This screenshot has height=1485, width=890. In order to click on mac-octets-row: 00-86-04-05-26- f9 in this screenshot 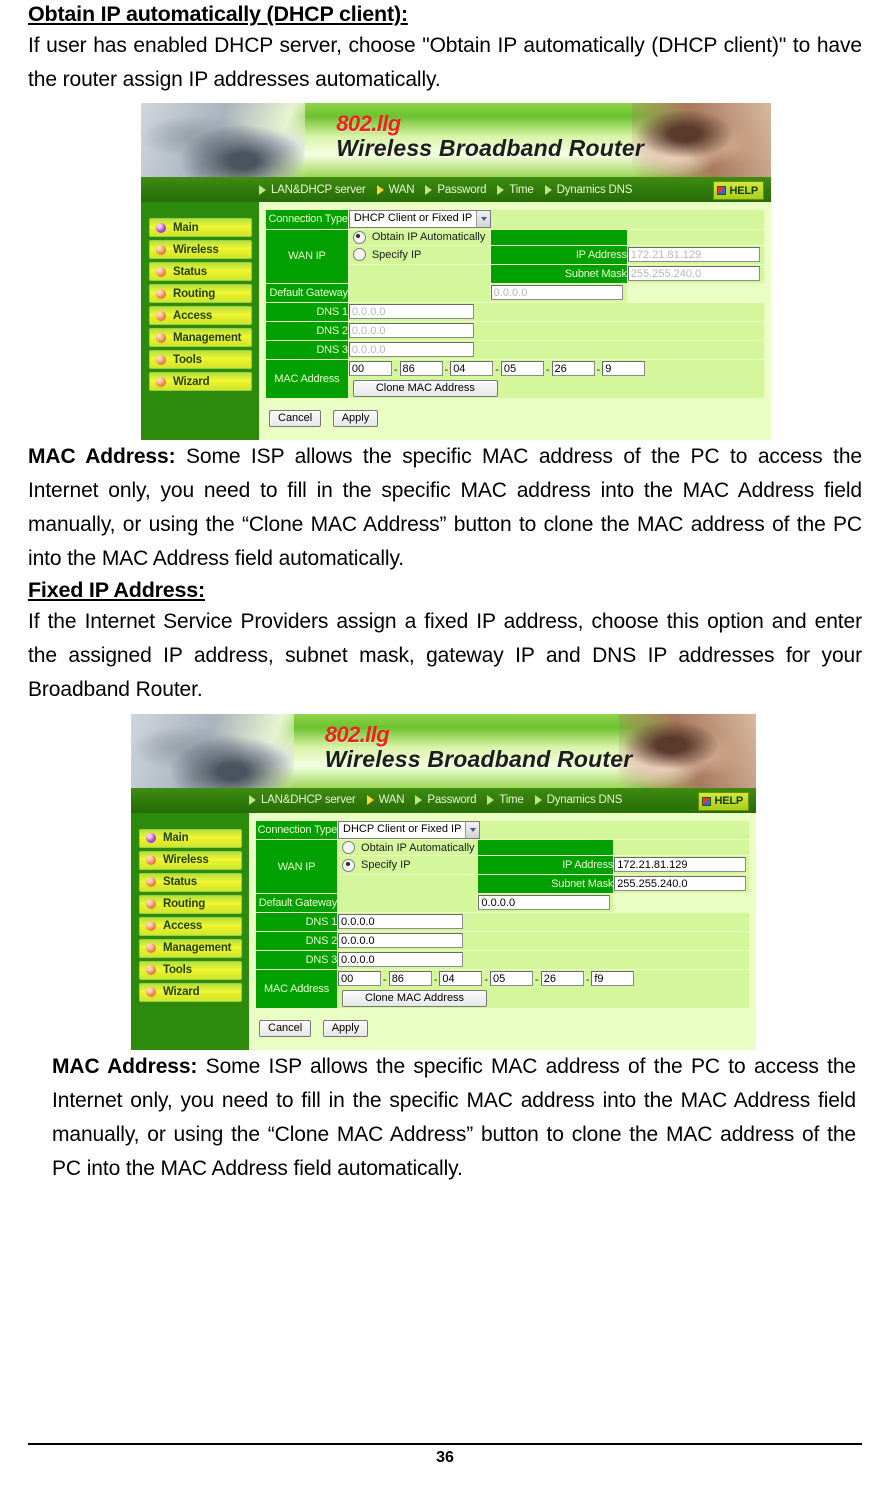, I will do `click(543, 979)`.